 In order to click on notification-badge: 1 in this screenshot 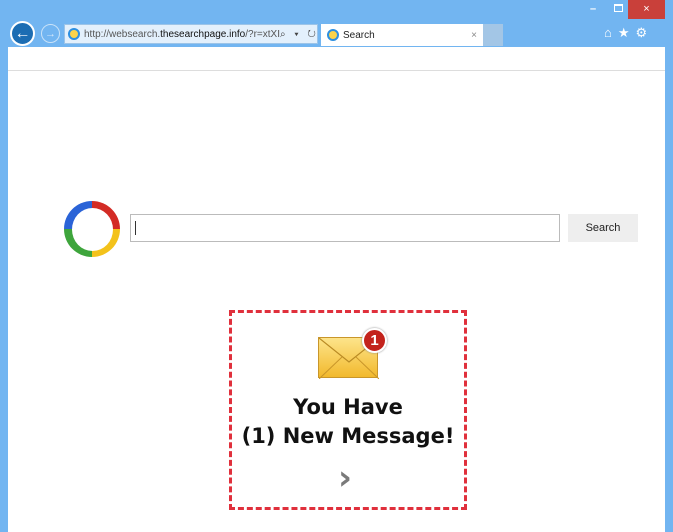, I will do `click(374, 340)`.